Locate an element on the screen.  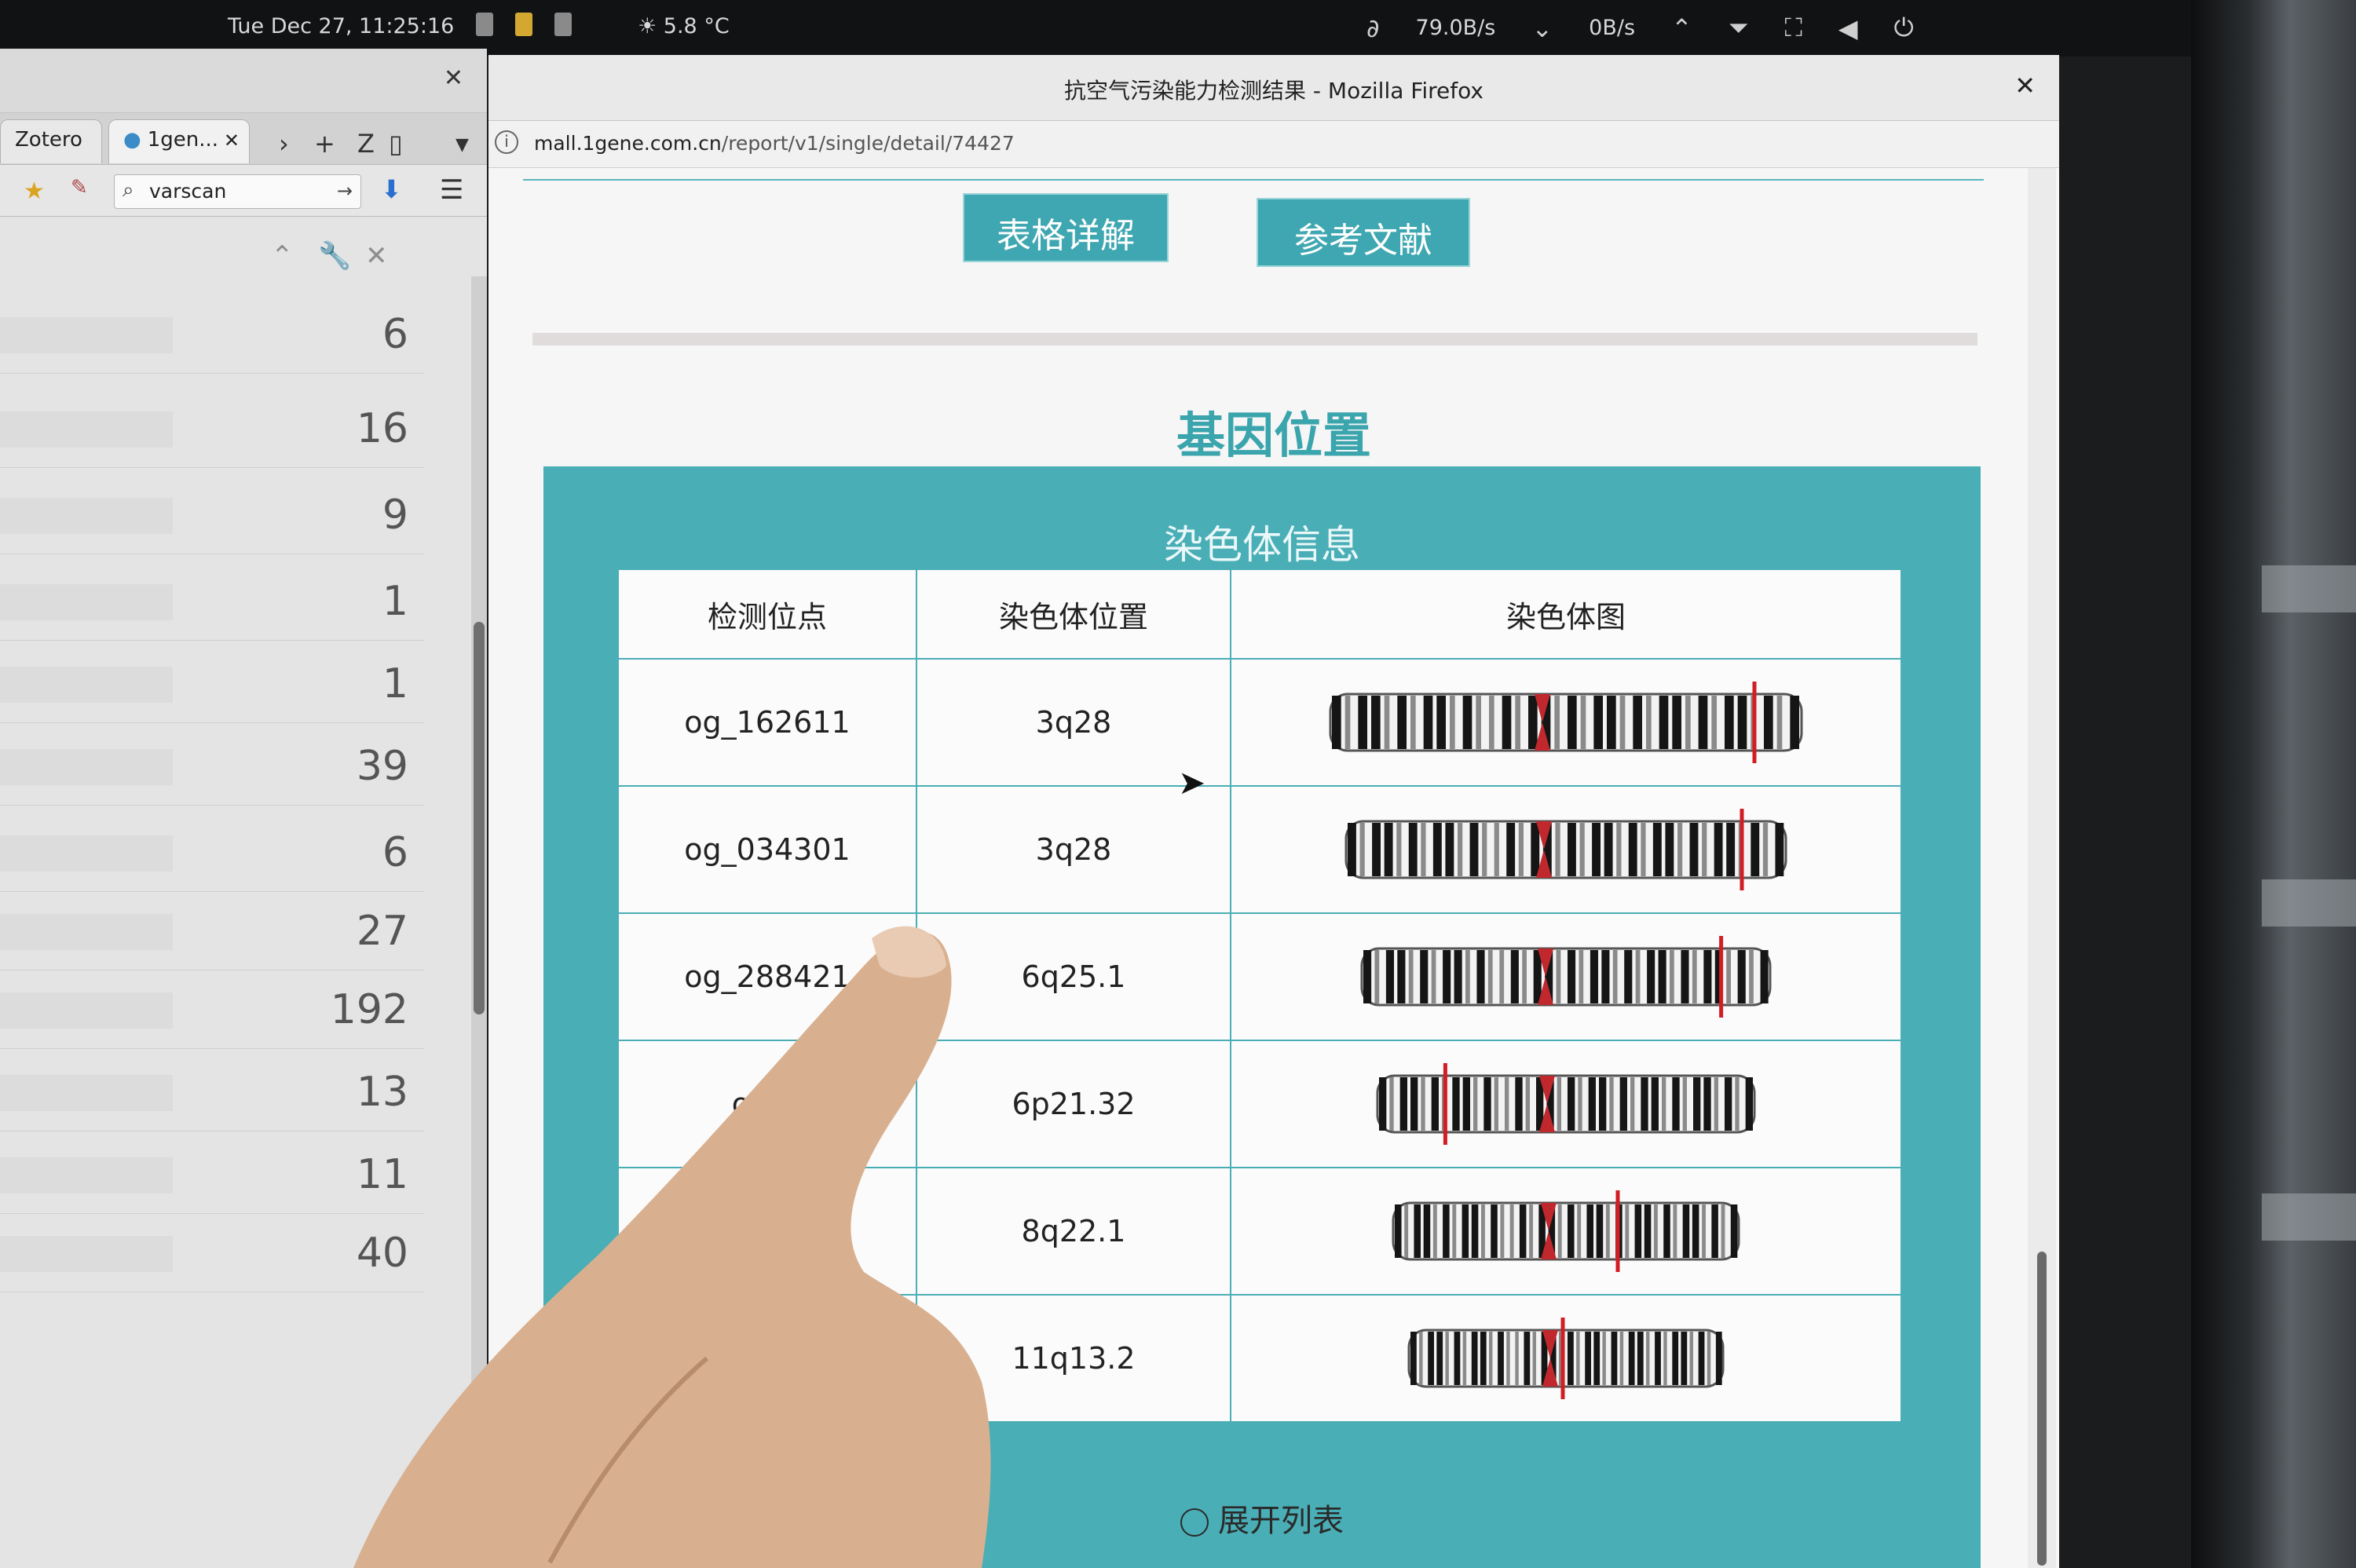
list-item: 11 is located at coordinates (212, 1174).